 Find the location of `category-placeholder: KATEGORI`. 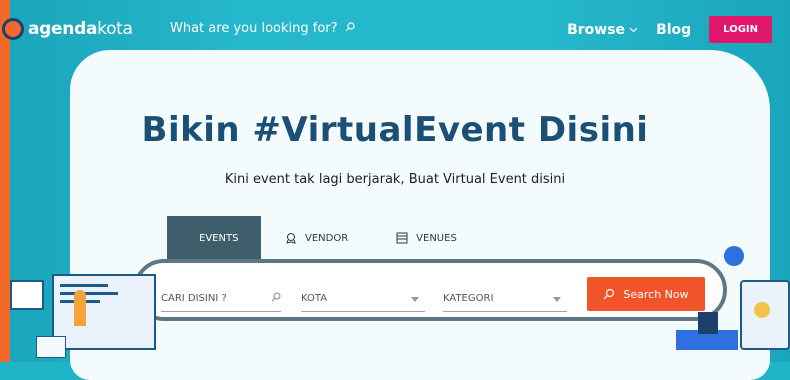

category-placeholder: KATEGORI is located at coordinates (468, 298).